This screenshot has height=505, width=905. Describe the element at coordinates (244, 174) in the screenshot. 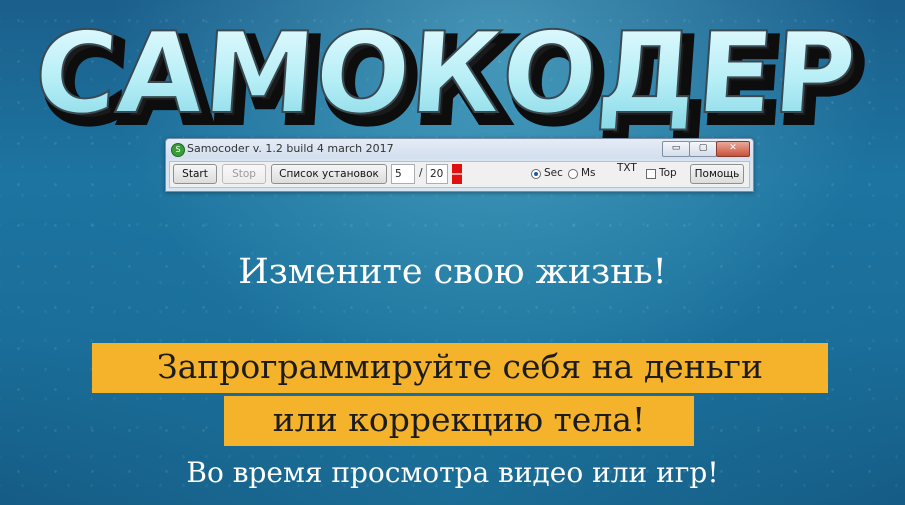

I see `stop-button: Stop` at that location.